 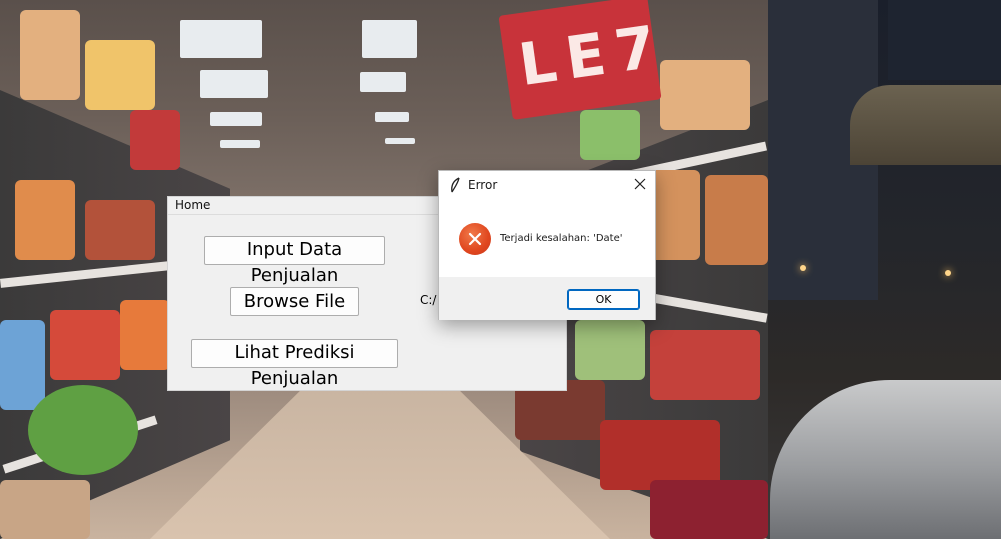 What do you see at coordinates (561, 238) in the screenshot?
I see `error-message: Terjadi kesalahan: 'Date'` at bounding box center [561, 238].